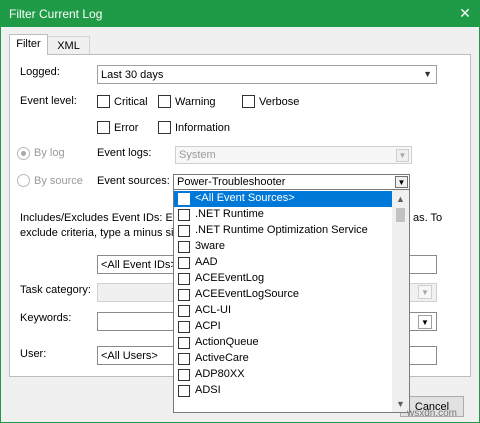 The width and height of the screenshot is (480, 423). Describe the element at coordinates (129, 356) in the screenshot. I see `user-value: <All Users>` at that location.